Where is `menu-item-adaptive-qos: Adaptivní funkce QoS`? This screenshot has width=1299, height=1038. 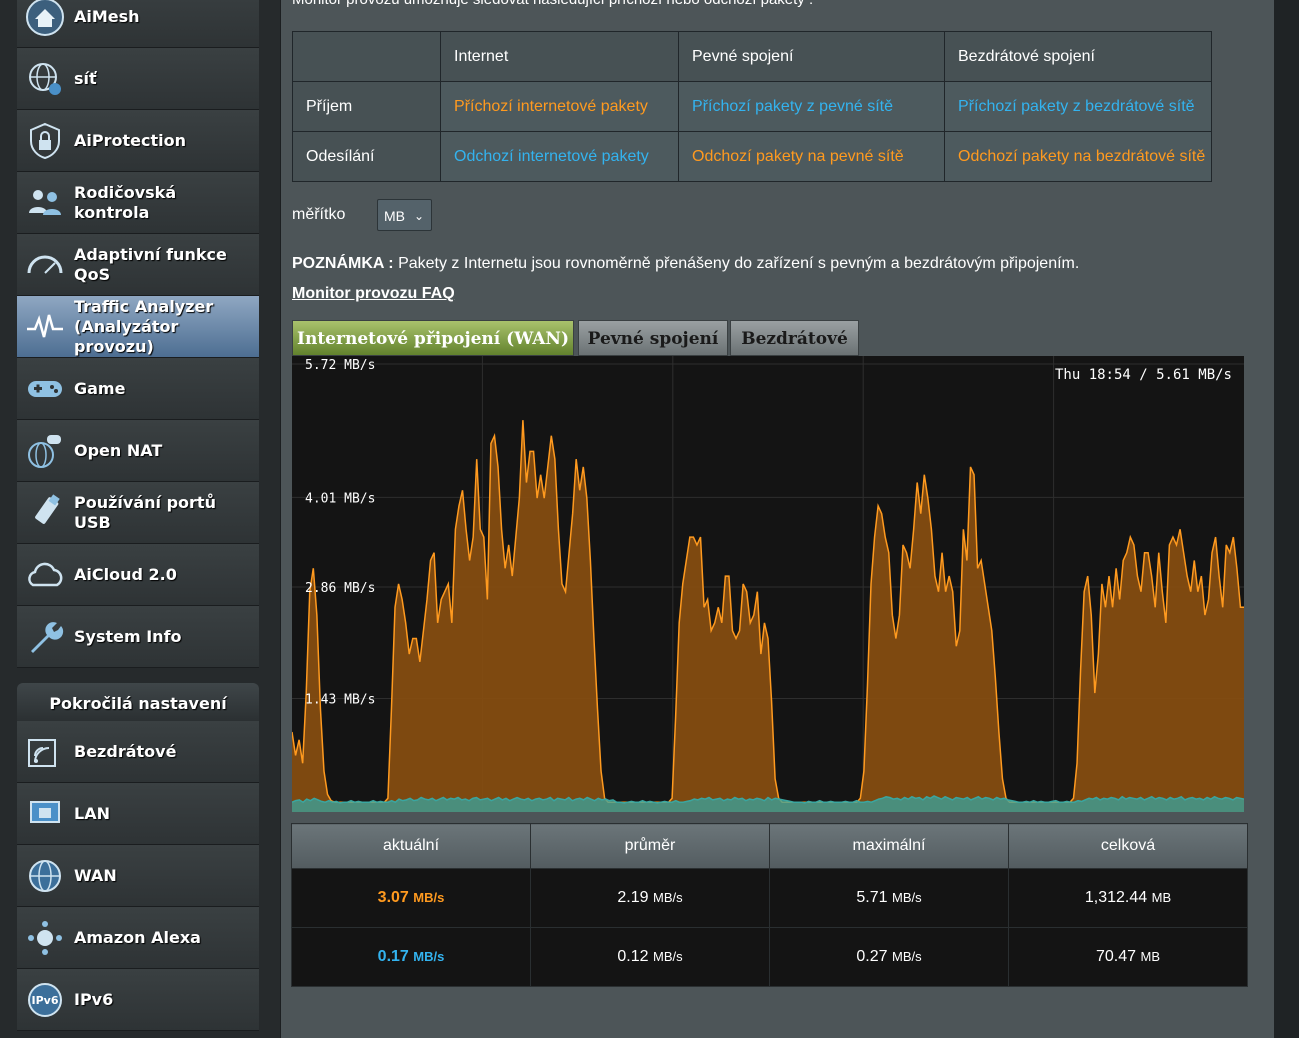
menu-item-adaptive-qos: Adaptivní funkce QoS is located at coordinates (138, 265).